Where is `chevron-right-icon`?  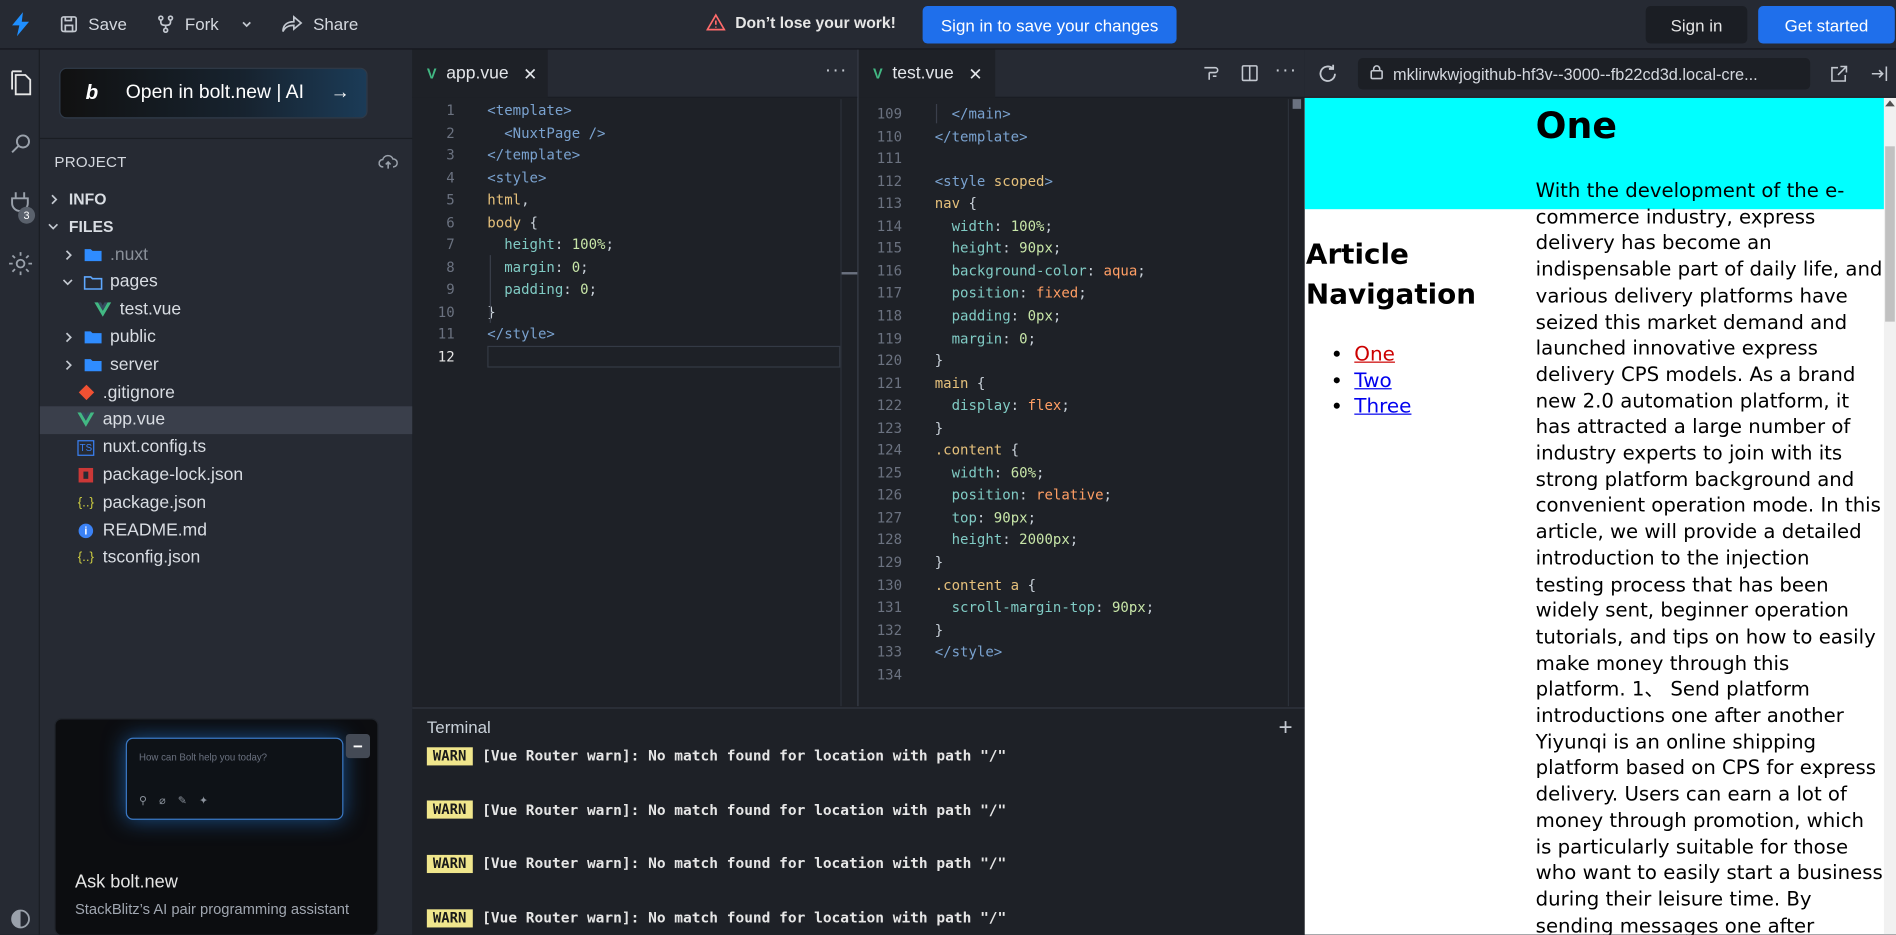
chevron-right-icon is located at coordinates (67, 254).